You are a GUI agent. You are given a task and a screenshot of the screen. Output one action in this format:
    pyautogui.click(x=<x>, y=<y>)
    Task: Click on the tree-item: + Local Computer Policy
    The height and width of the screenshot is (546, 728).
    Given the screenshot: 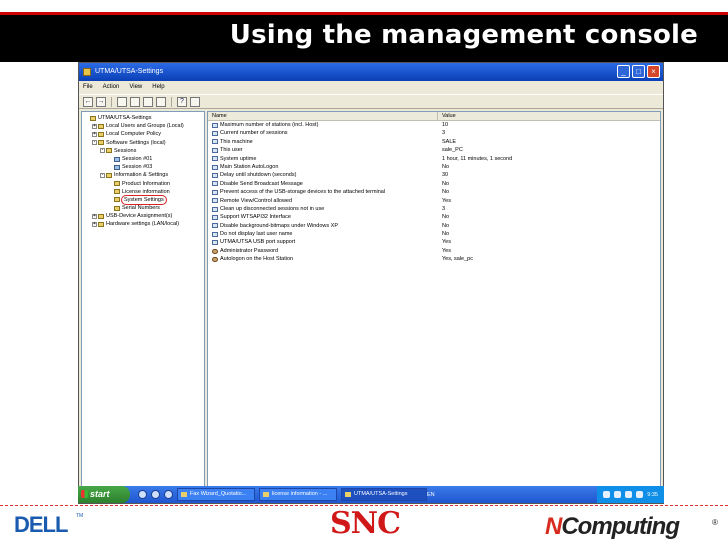 What is the action you would take?
    pyautogui.click(x=143, y=134)
    